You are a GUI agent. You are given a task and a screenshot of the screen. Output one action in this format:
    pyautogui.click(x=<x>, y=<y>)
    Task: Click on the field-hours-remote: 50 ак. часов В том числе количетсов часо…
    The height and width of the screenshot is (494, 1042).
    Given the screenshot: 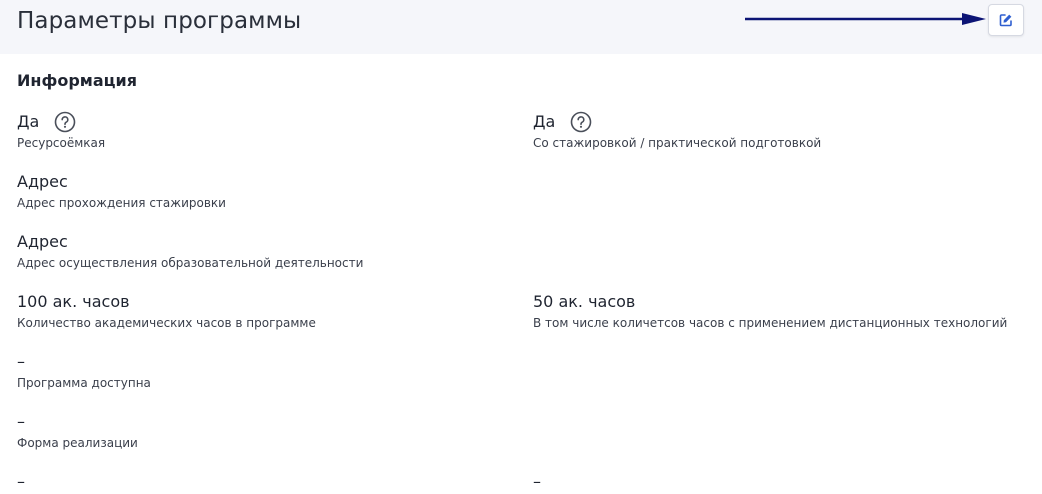 What is the action you would take?
    pyautogui.click(x=770, y=310)
    